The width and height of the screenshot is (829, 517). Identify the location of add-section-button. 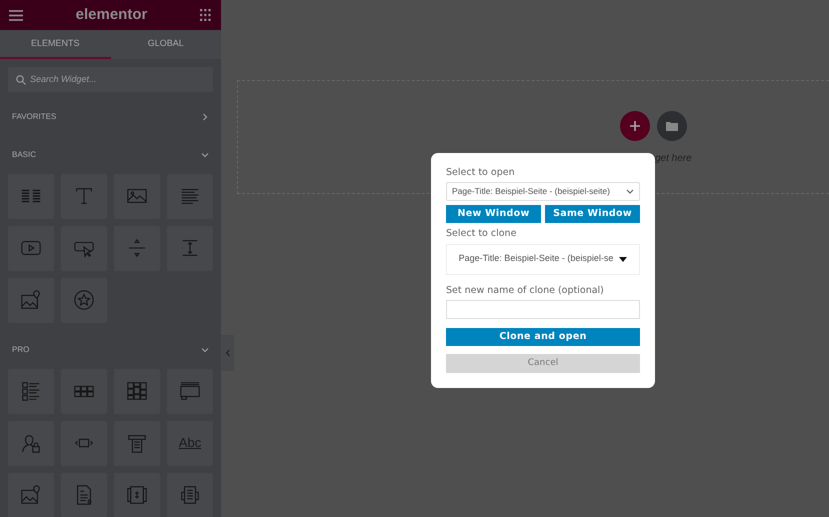
(635, 126).